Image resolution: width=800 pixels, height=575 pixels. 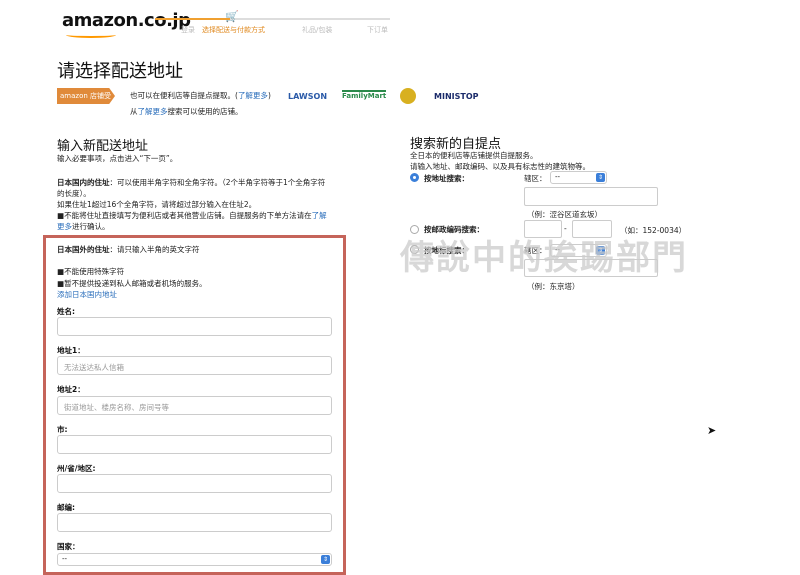 I want to click on pickup-badge: amazon 店铺受取, so click(x=86, y=96).